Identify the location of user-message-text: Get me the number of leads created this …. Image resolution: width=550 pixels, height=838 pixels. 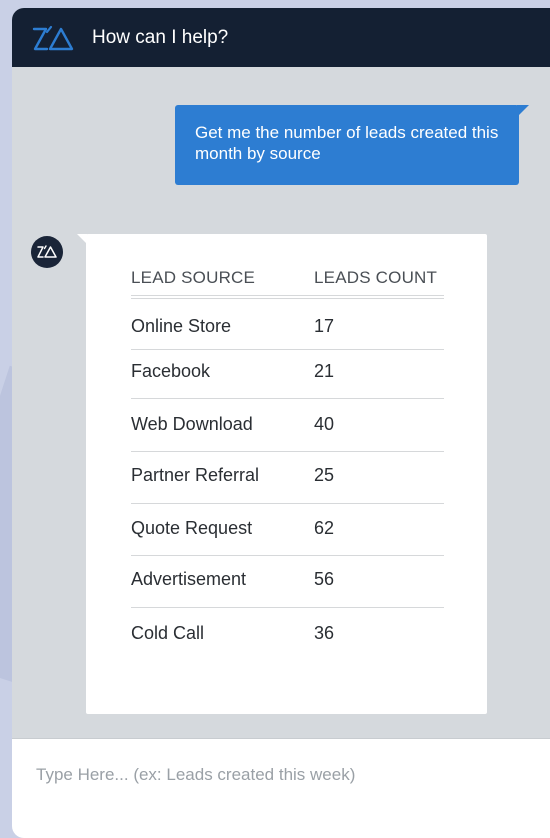
(347, 143).